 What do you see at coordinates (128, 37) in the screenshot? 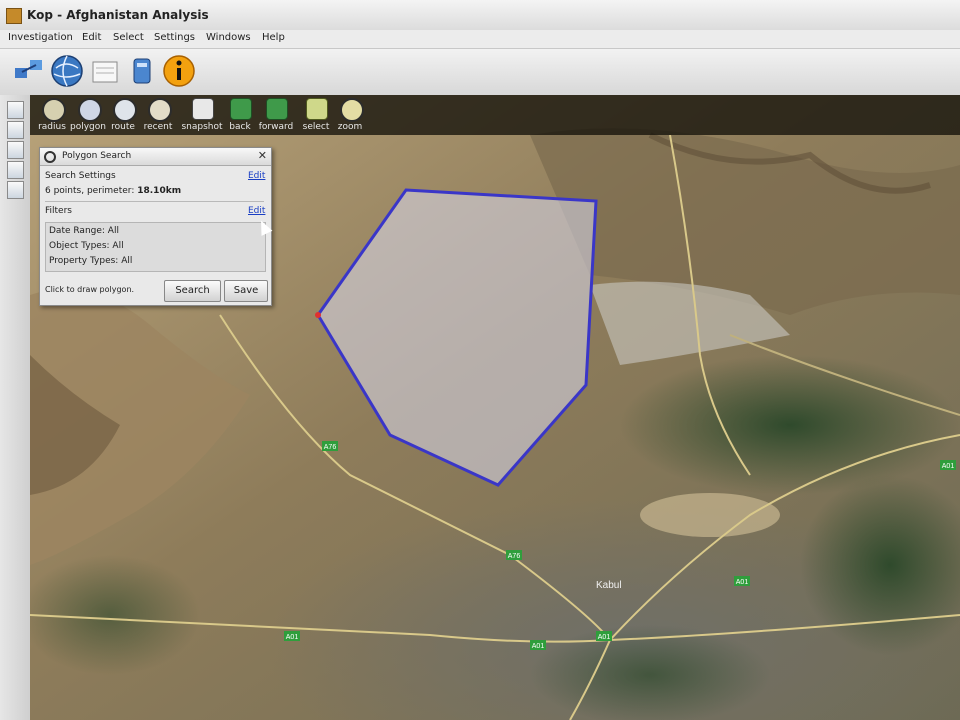
I see `menu-select: Select` at bounding box center [128, 37].